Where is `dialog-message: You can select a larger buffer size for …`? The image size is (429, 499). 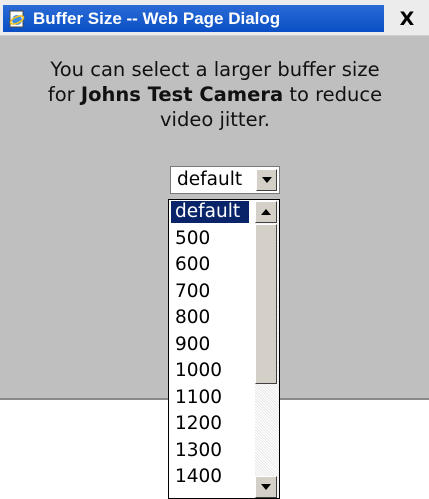
dialog-message: You can select a larger buffer size for … is located at coordinates (215, 94).